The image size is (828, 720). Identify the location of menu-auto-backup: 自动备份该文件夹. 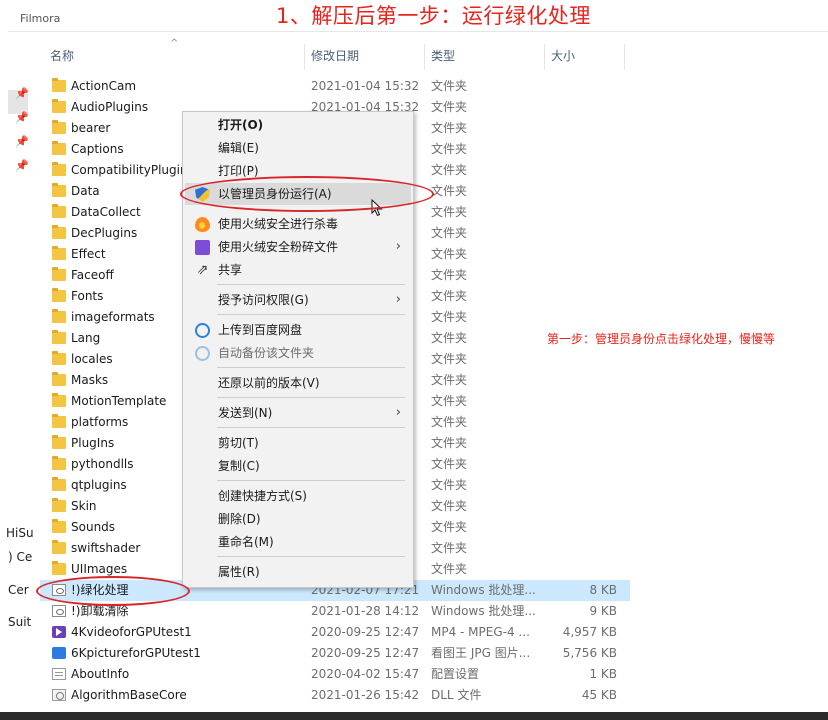
(298, 353).